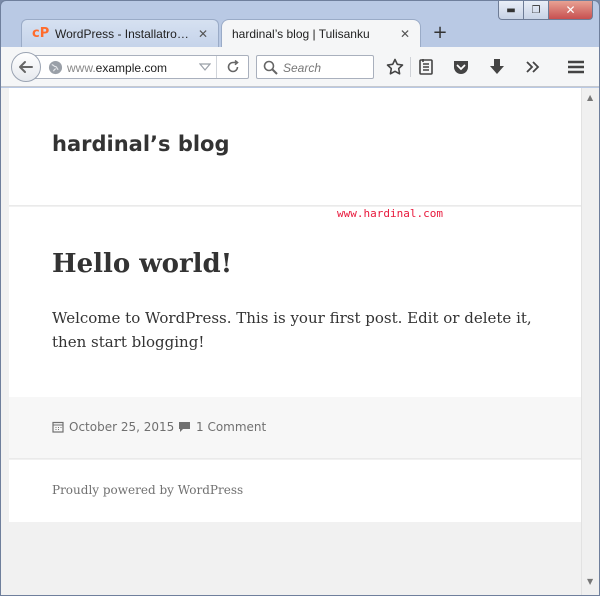 Image resolution: width=600 pixels, height=596 pixels. What do you see at coordinates (81, 68) in the screenshot?
I see `url-prefix: www.` at bounding box center [81, 68].